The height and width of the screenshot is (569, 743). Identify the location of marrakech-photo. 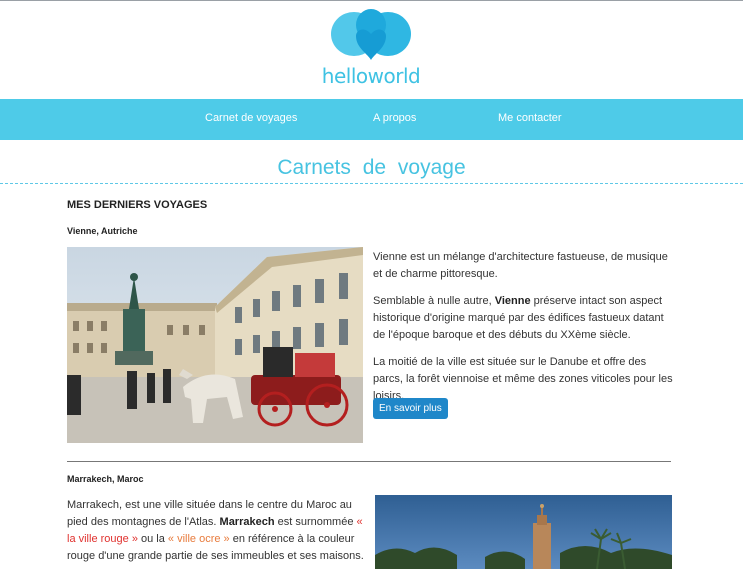
(523, 532).